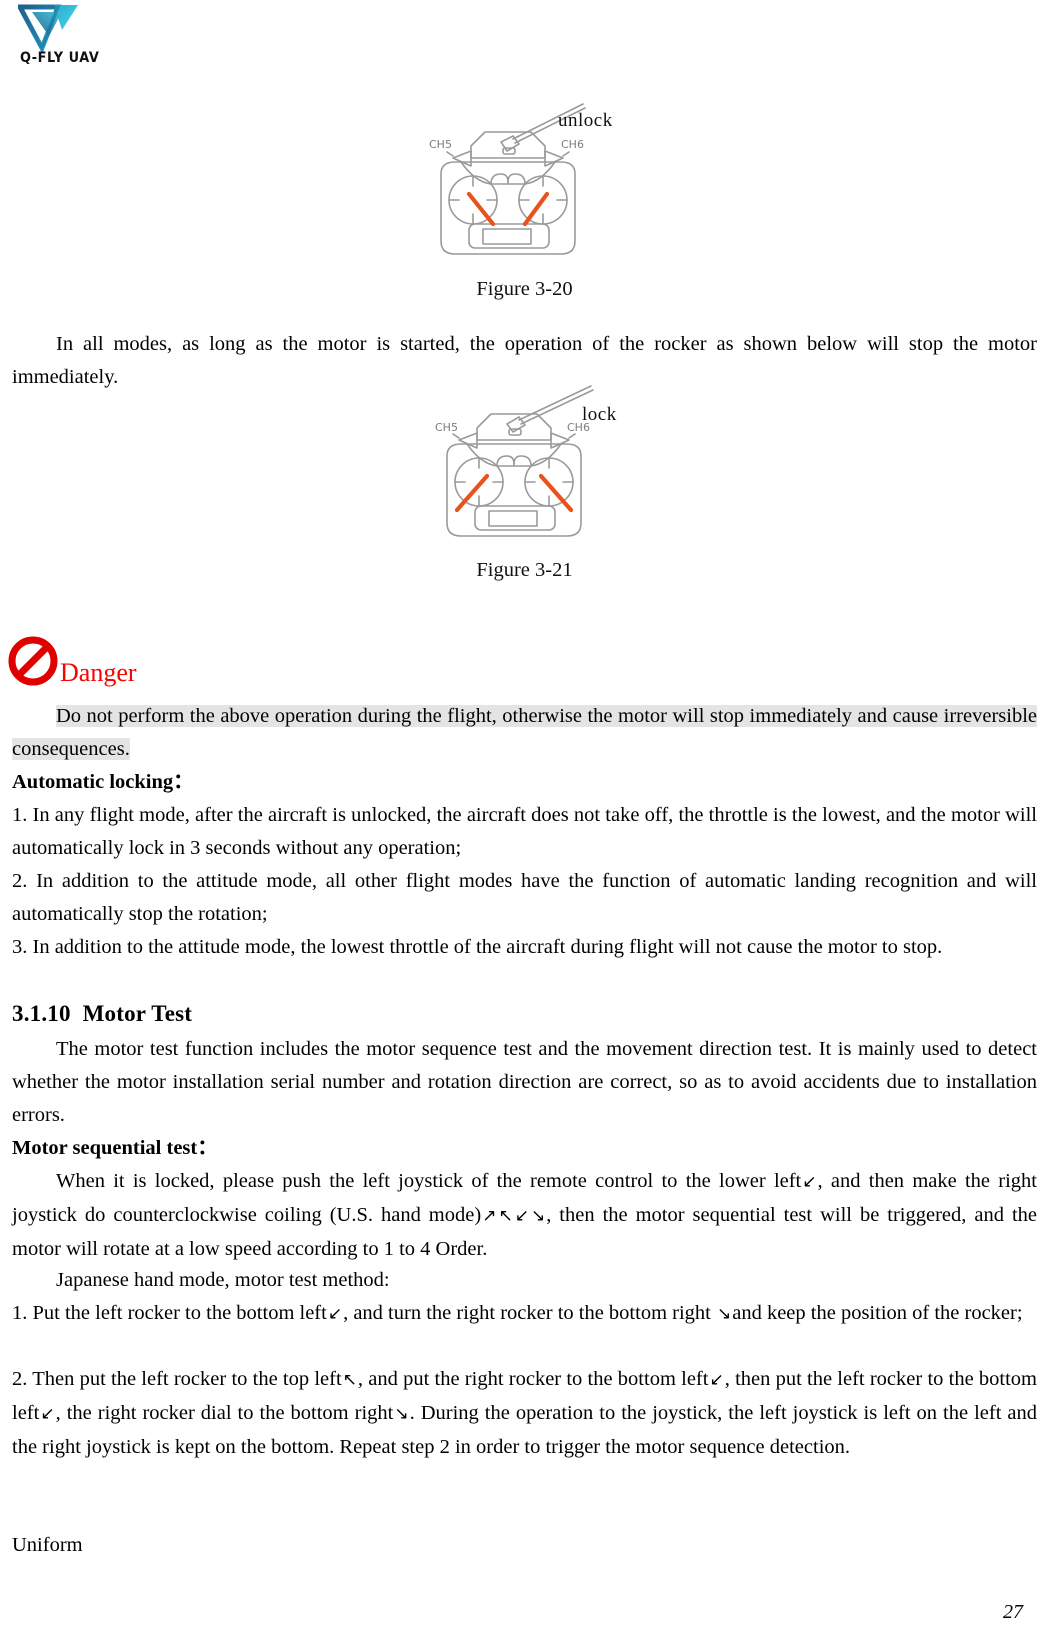 This screenshot has width=1049, height=1634. I want to click on motor-sequential-test-heading: Motor sequential test：, so click(115, 1148).